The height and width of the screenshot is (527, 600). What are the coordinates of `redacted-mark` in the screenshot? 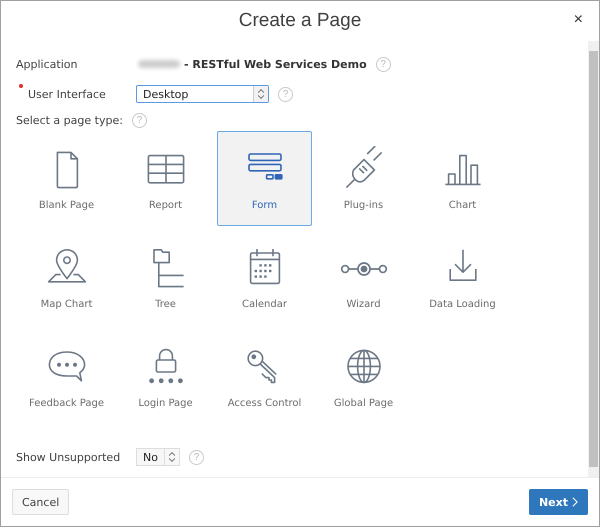 It's located at (159, 64).